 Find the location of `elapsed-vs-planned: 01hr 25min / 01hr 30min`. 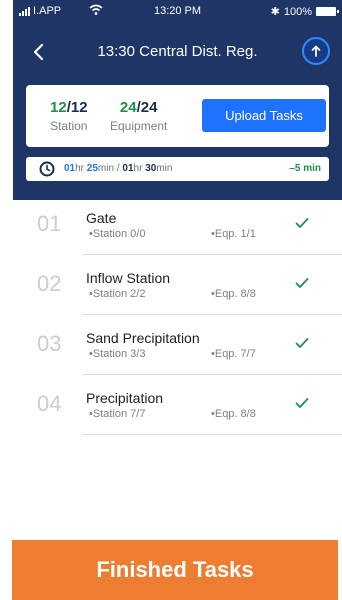

elapsed-vs-planned: 01hr 25min / 01hr 30min is located at coordinates (118, 168).